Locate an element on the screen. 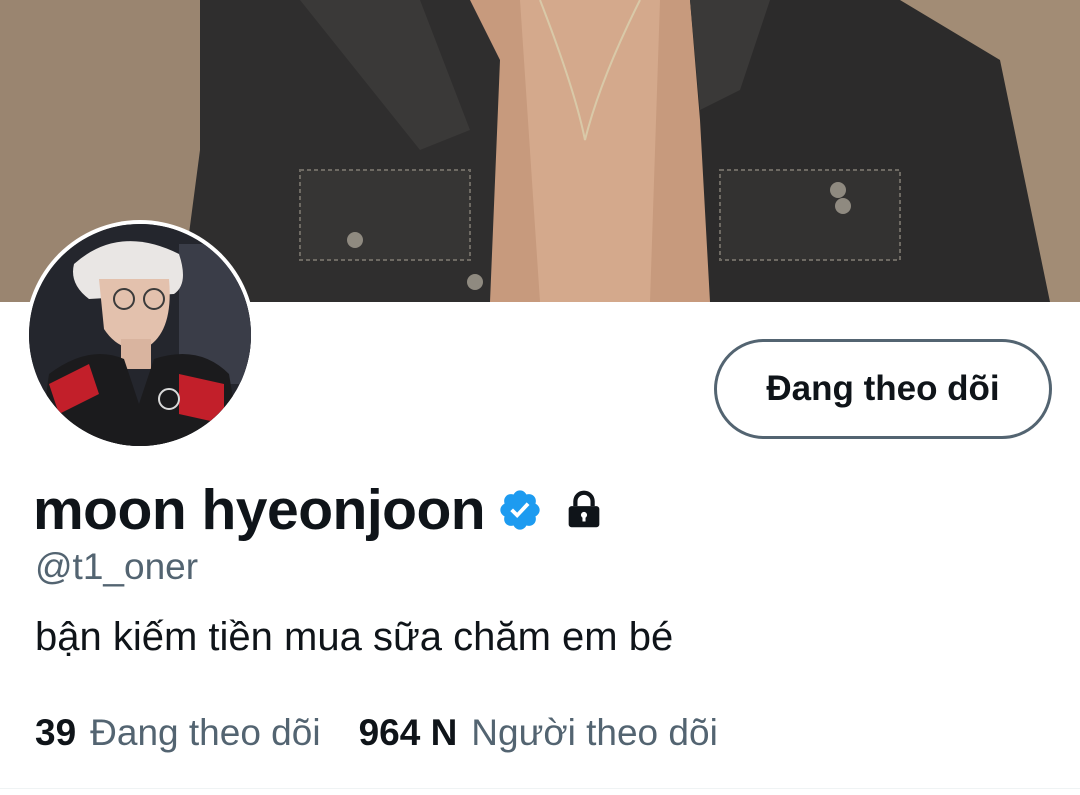 The image size is (1080, 795). profile-avatar is located at coordinates (140, 335).